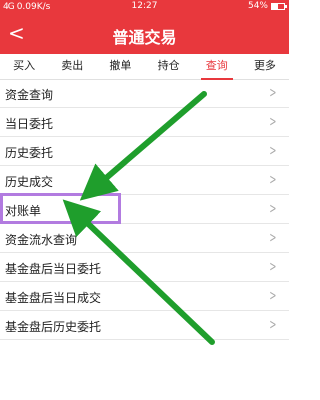  What do you see at coordinates (143, 146) in the screenshot?
I see `arrow-upper` at bounding box center [143, 146].